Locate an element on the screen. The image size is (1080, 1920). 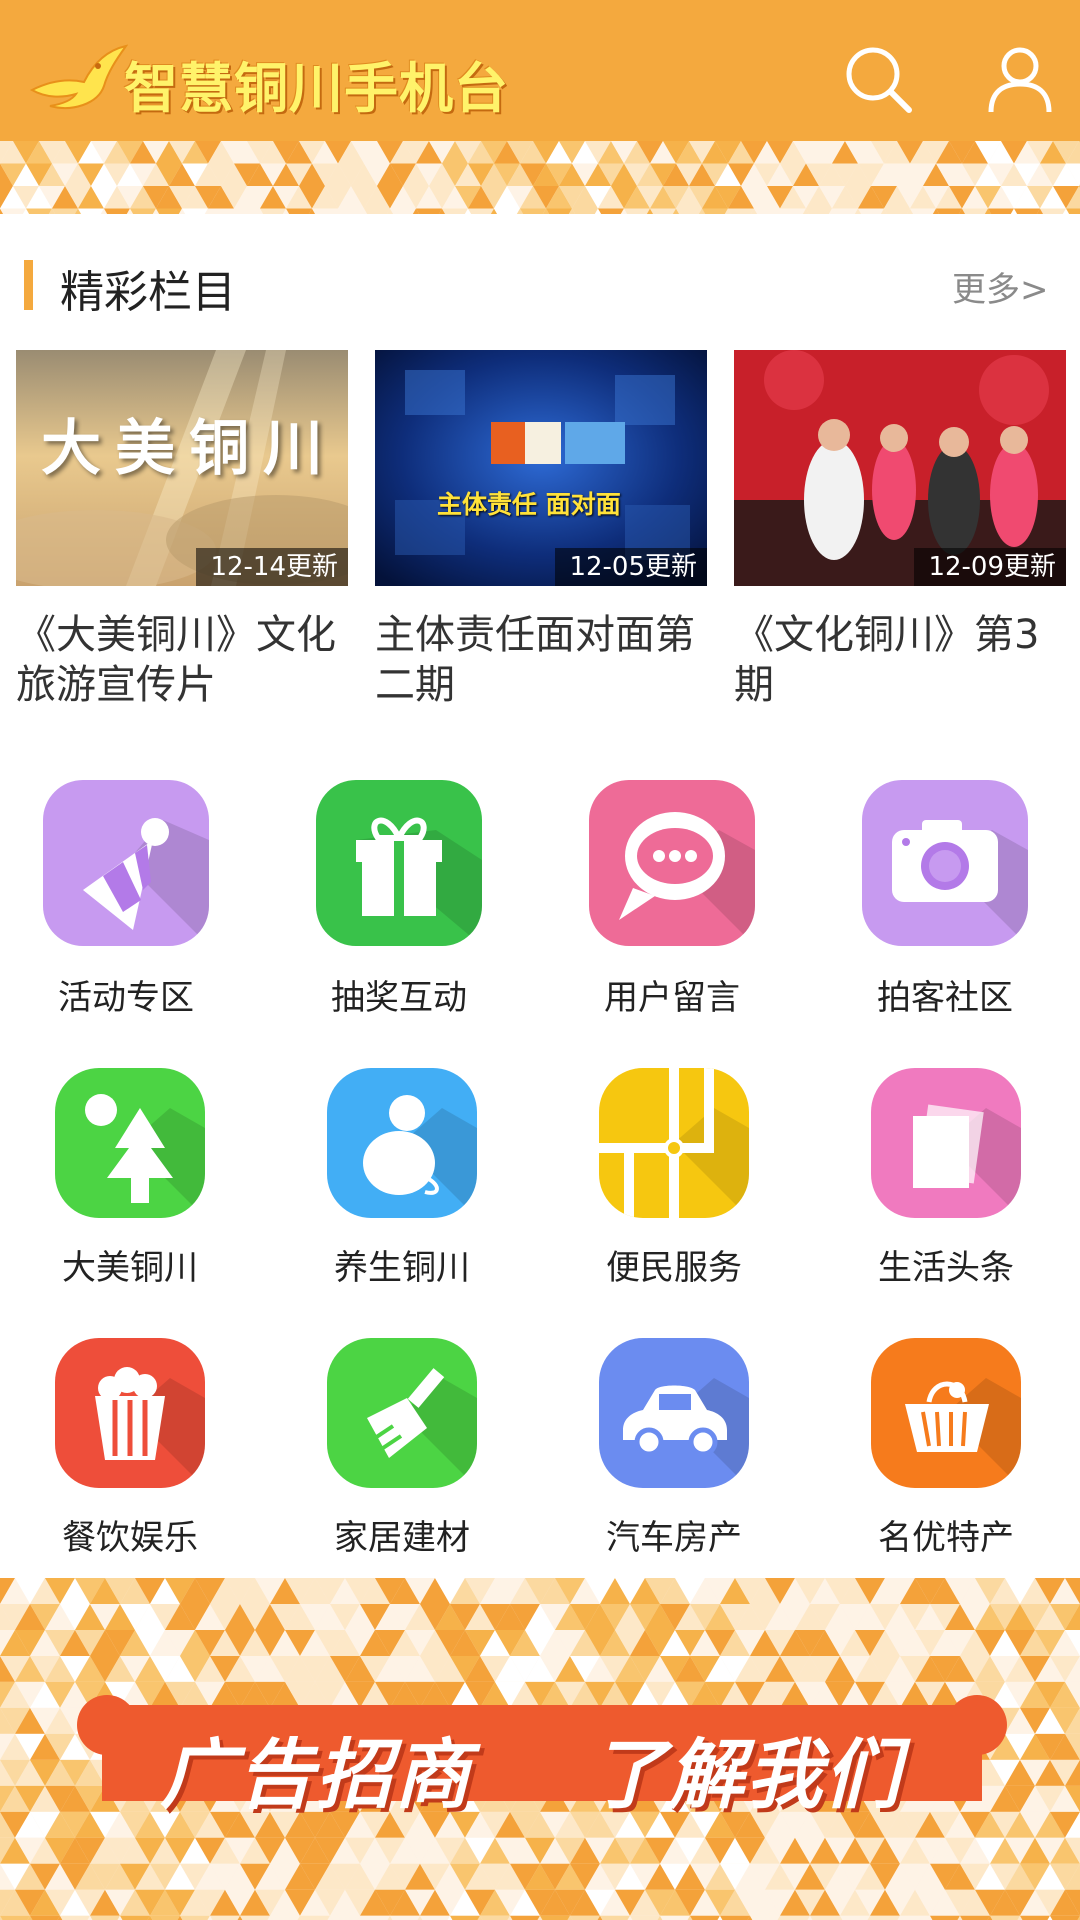
decorative-banner-strip is located at coordinates (540, 177).